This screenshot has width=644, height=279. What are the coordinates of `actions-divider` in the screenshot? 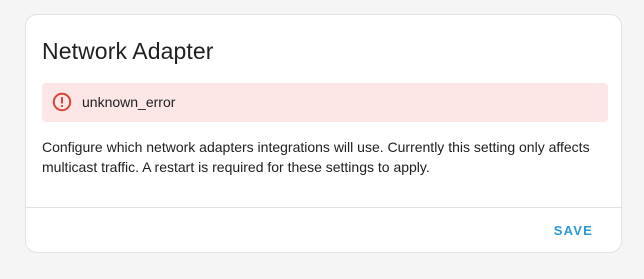 It's located at (323, 207).